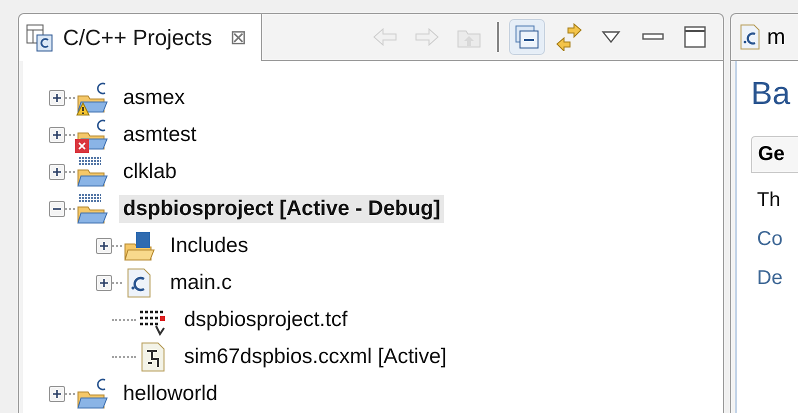 This screenshot has height=413, width=798. I want to click on forward-arrow-icon, so click(427, 37).